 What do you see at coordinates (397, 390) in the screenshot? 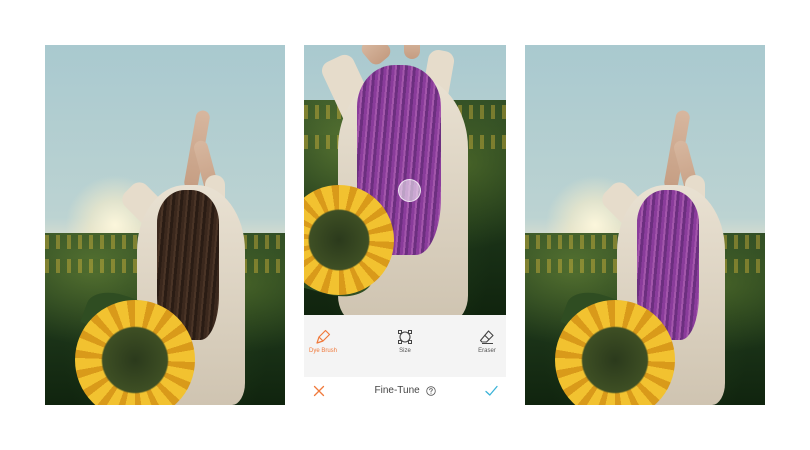
I see `fine-tune-title: Fine-Tune` at bounding box center [397, 390].